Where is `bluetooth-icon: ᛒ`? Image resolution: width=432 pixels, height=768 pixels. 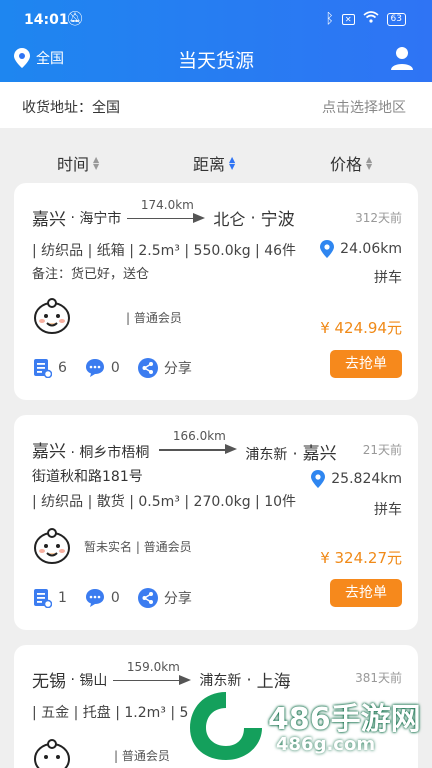
bluetooth-icon: ᛒ is located at coordinates (329, 19).